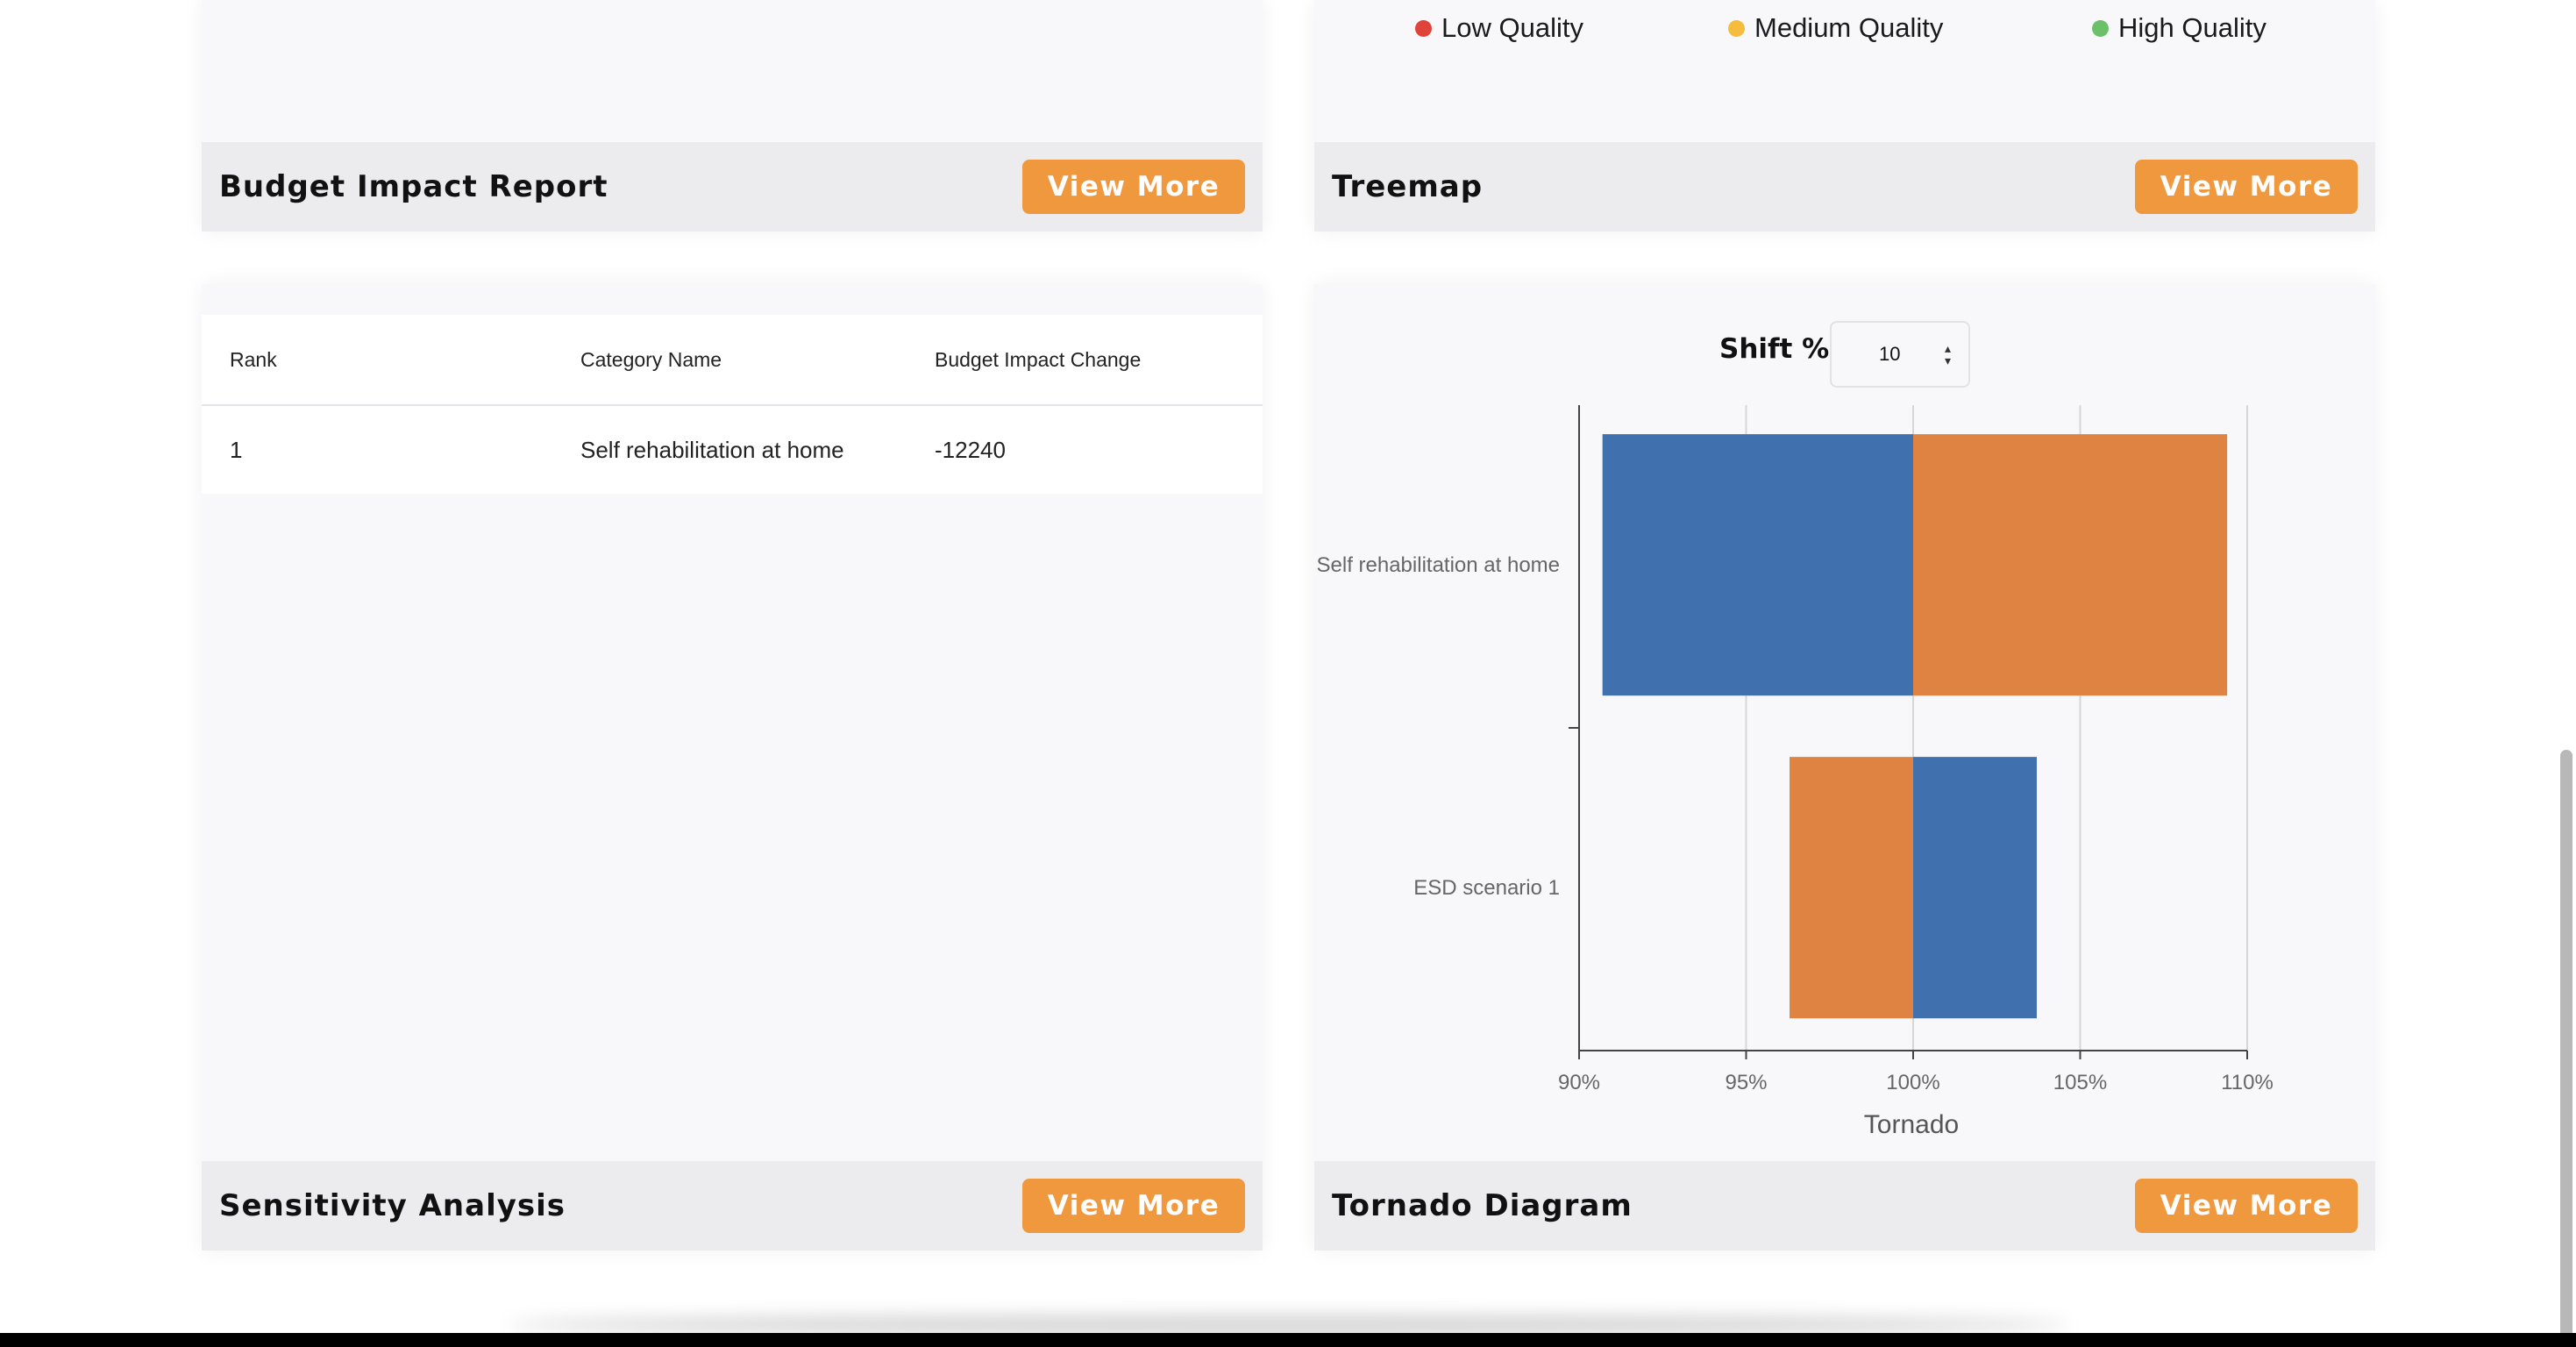 Image resolution: width=2576 pixels, height=1347 pixels. What do you see at coordinates (413, 186) in the screenshot?
I see `card-title: Budget Impact Report` at bounding box center [413, 186].